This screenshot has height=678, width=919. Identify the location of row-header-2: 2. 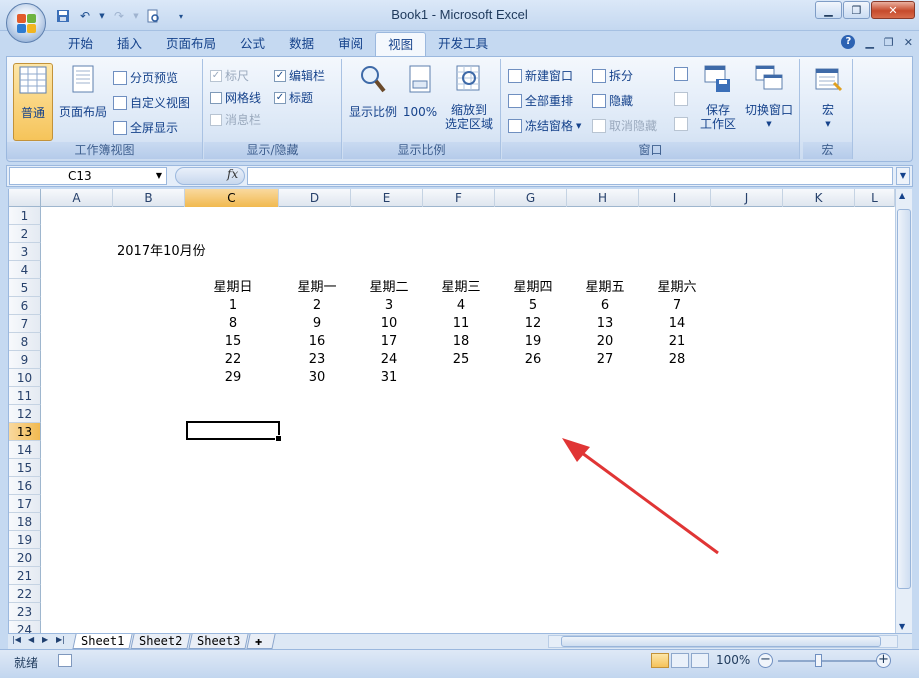
(25, 234).